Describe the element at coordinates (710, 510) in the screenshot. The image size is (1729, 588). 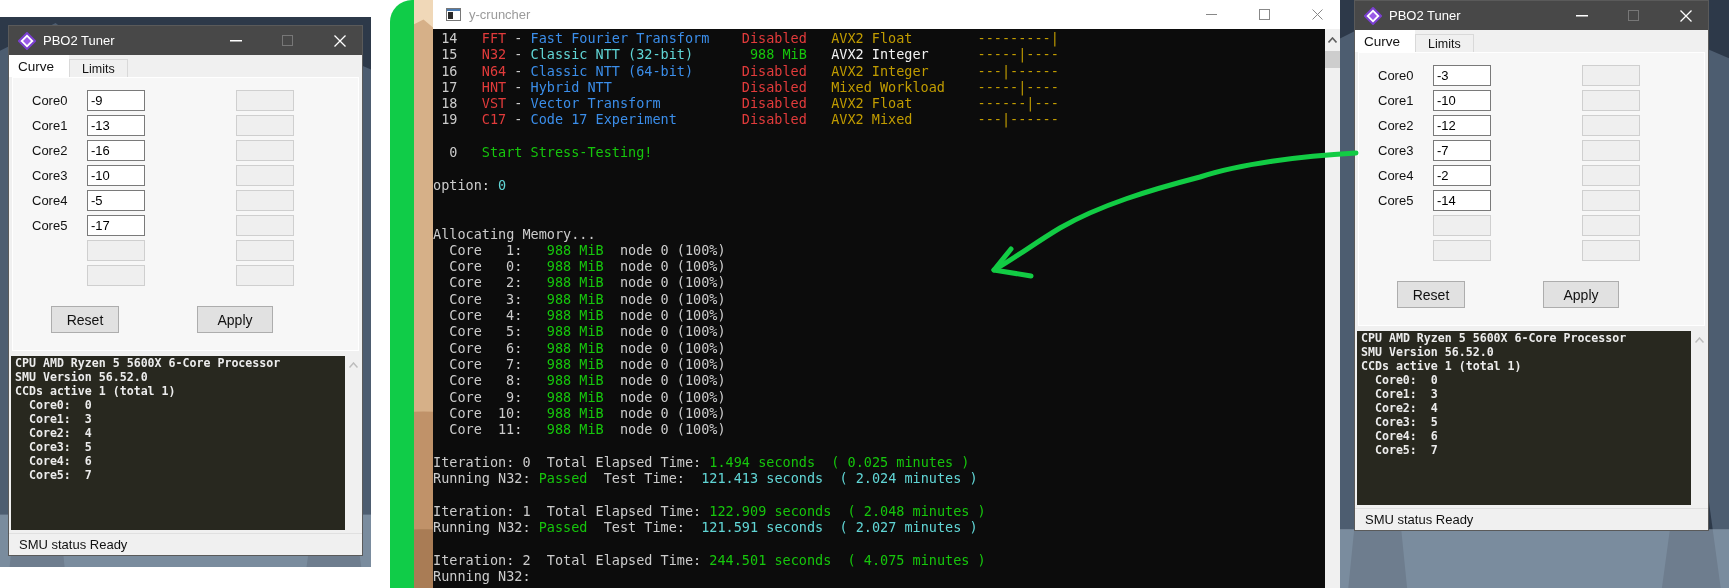
I see `console-line: Iteration: 1 Total Elapsed Time: 122.909 seconds ( 2.048 minutes )` at that location.